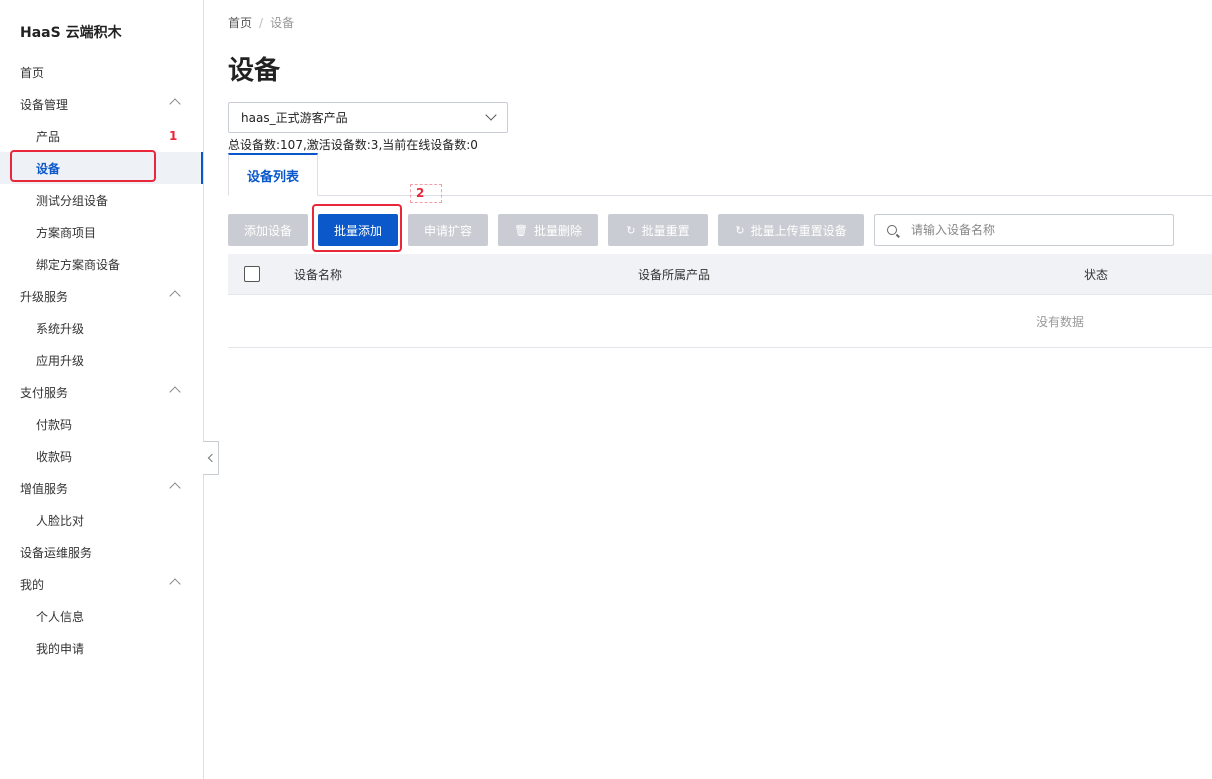 The image size is (1212, 779). What do you see at coordinates (60, 520) in the screenshot?
I see `sidebar-item-label: 人脸比对` at bounding box center [60, 520].